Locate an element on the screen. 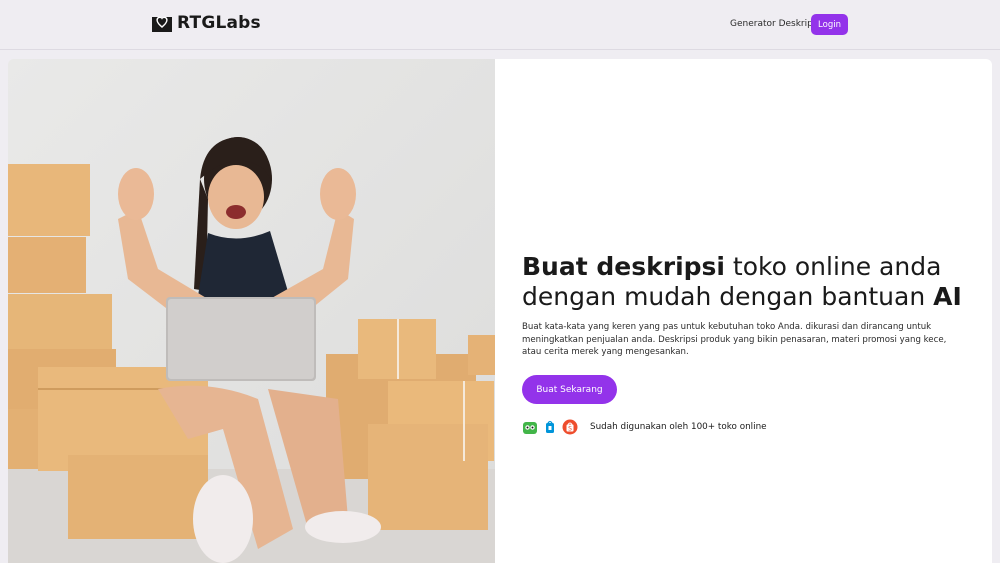 The height and width of the screenshot is (563, 1000). brand-logo: RTGLabs is located at coordinates (206, 23).